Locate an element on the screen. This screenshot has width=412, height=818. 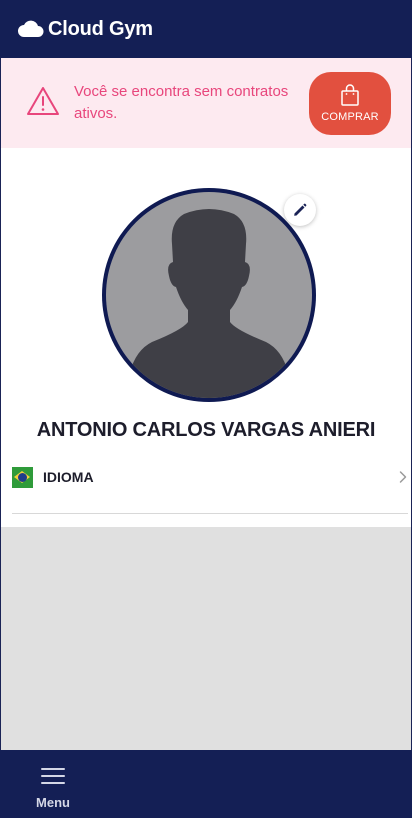
warning-triangle-icon is located at coordinates (43, 101).